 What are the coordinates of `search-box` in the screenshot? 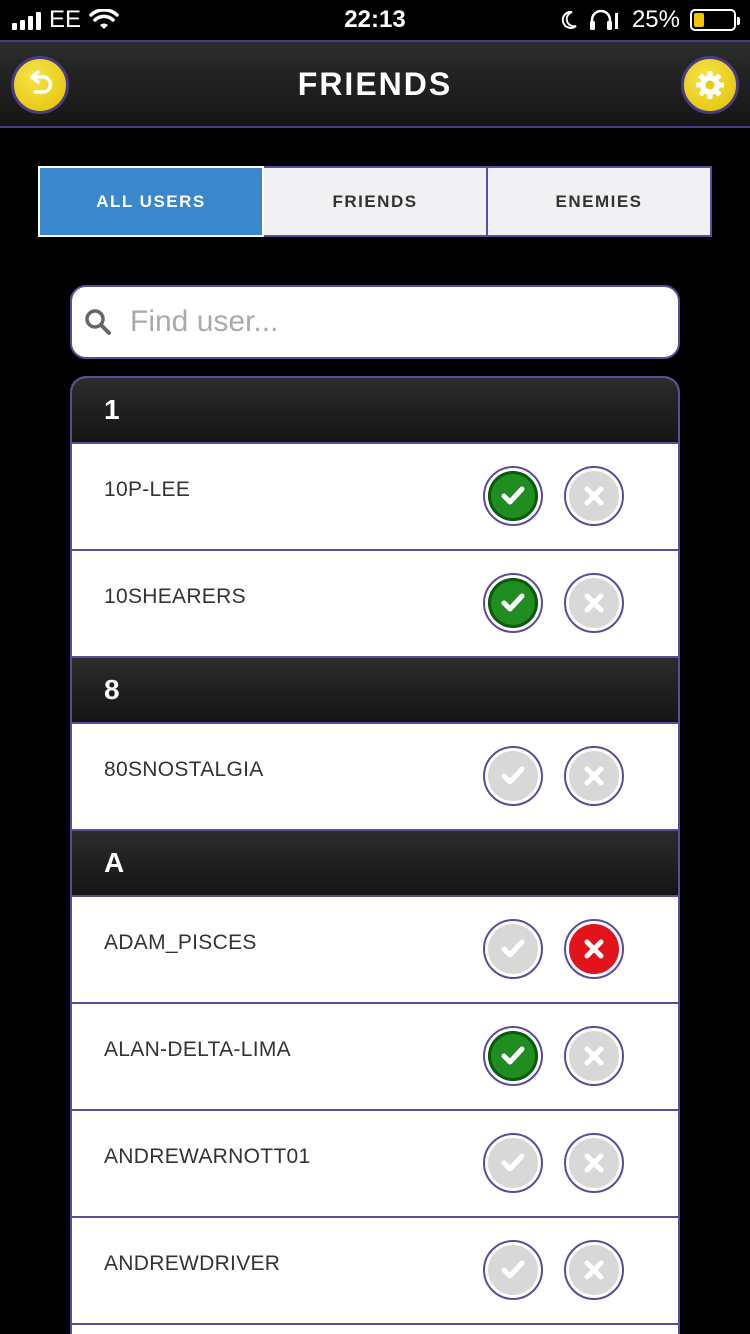 It's located at (375, 322).